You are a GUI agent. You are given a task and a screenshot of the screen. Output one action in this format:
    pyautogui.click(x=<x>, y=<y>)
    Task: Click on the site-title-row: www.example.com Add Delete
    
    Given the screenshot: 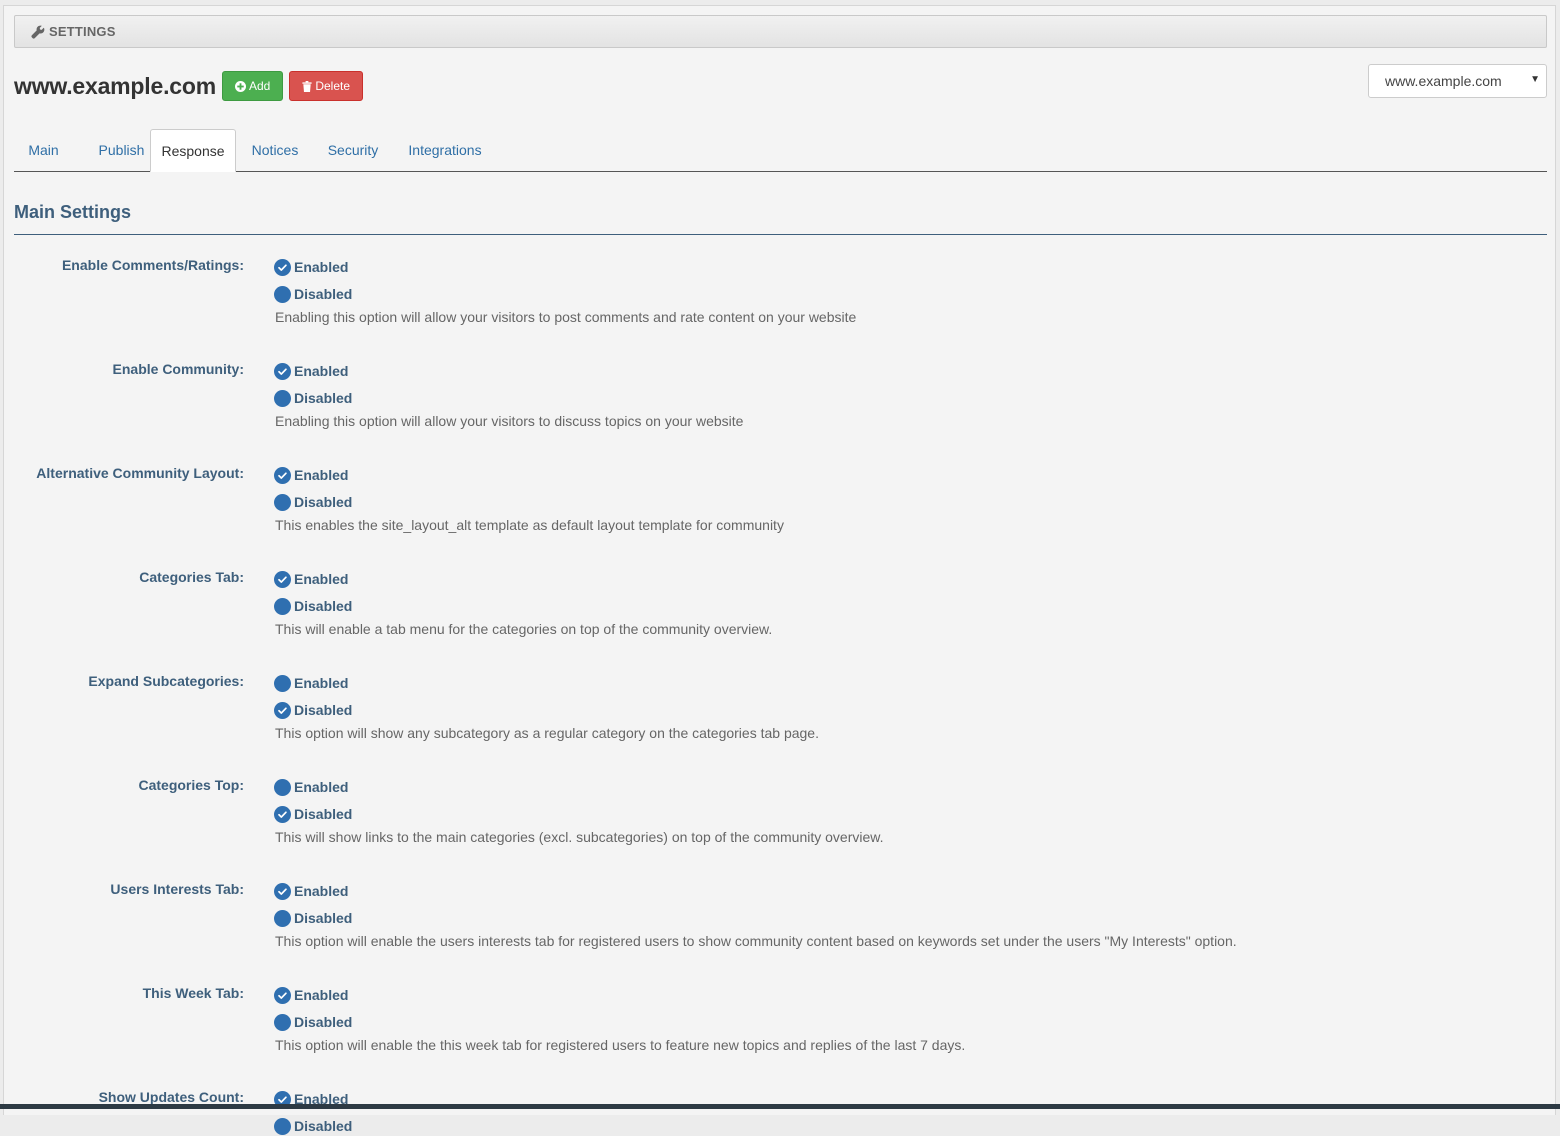 What is the action you would take?
    pyautogui.click(x=191, y=86)
    